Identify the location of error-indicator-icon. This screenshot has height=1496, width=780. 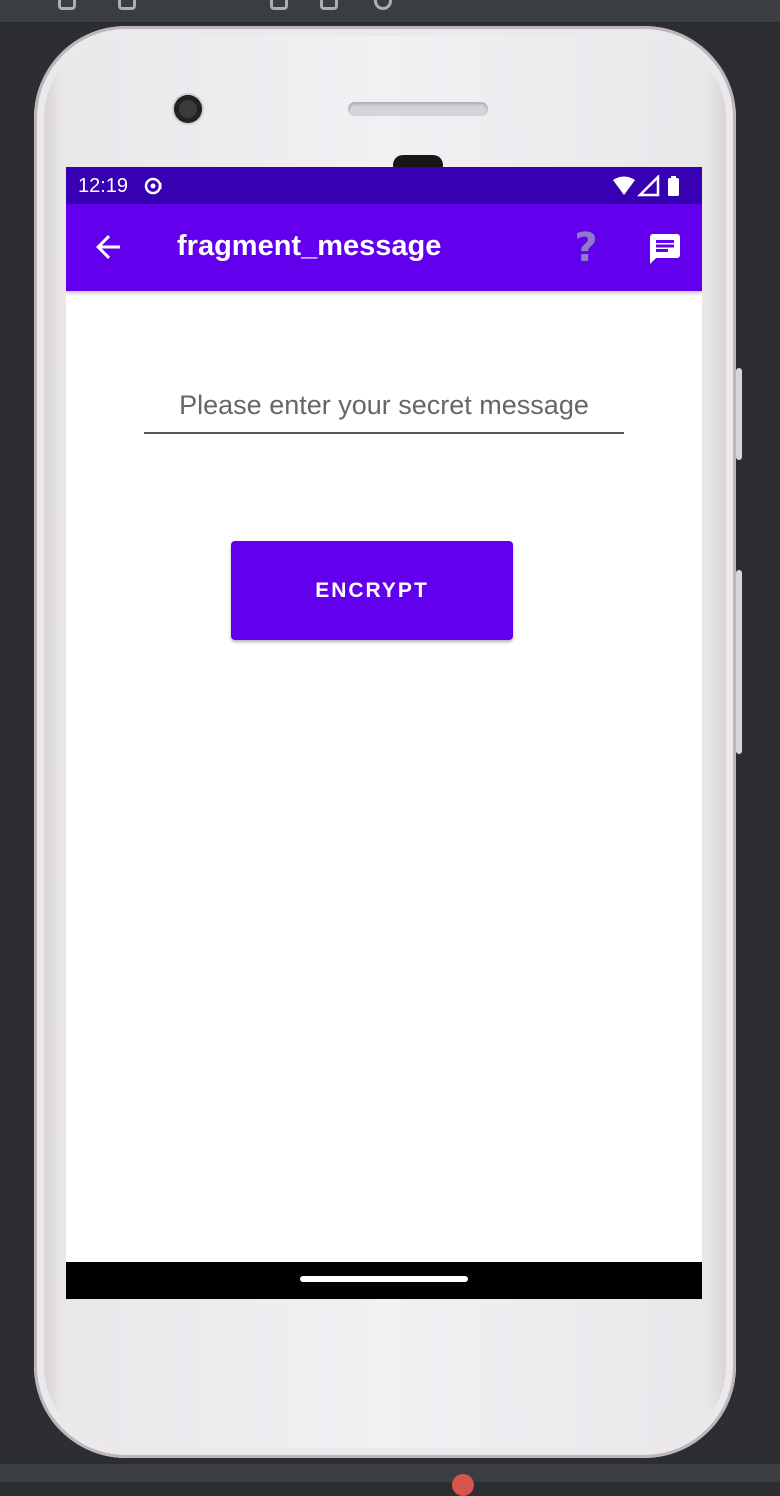
(463, 1485).